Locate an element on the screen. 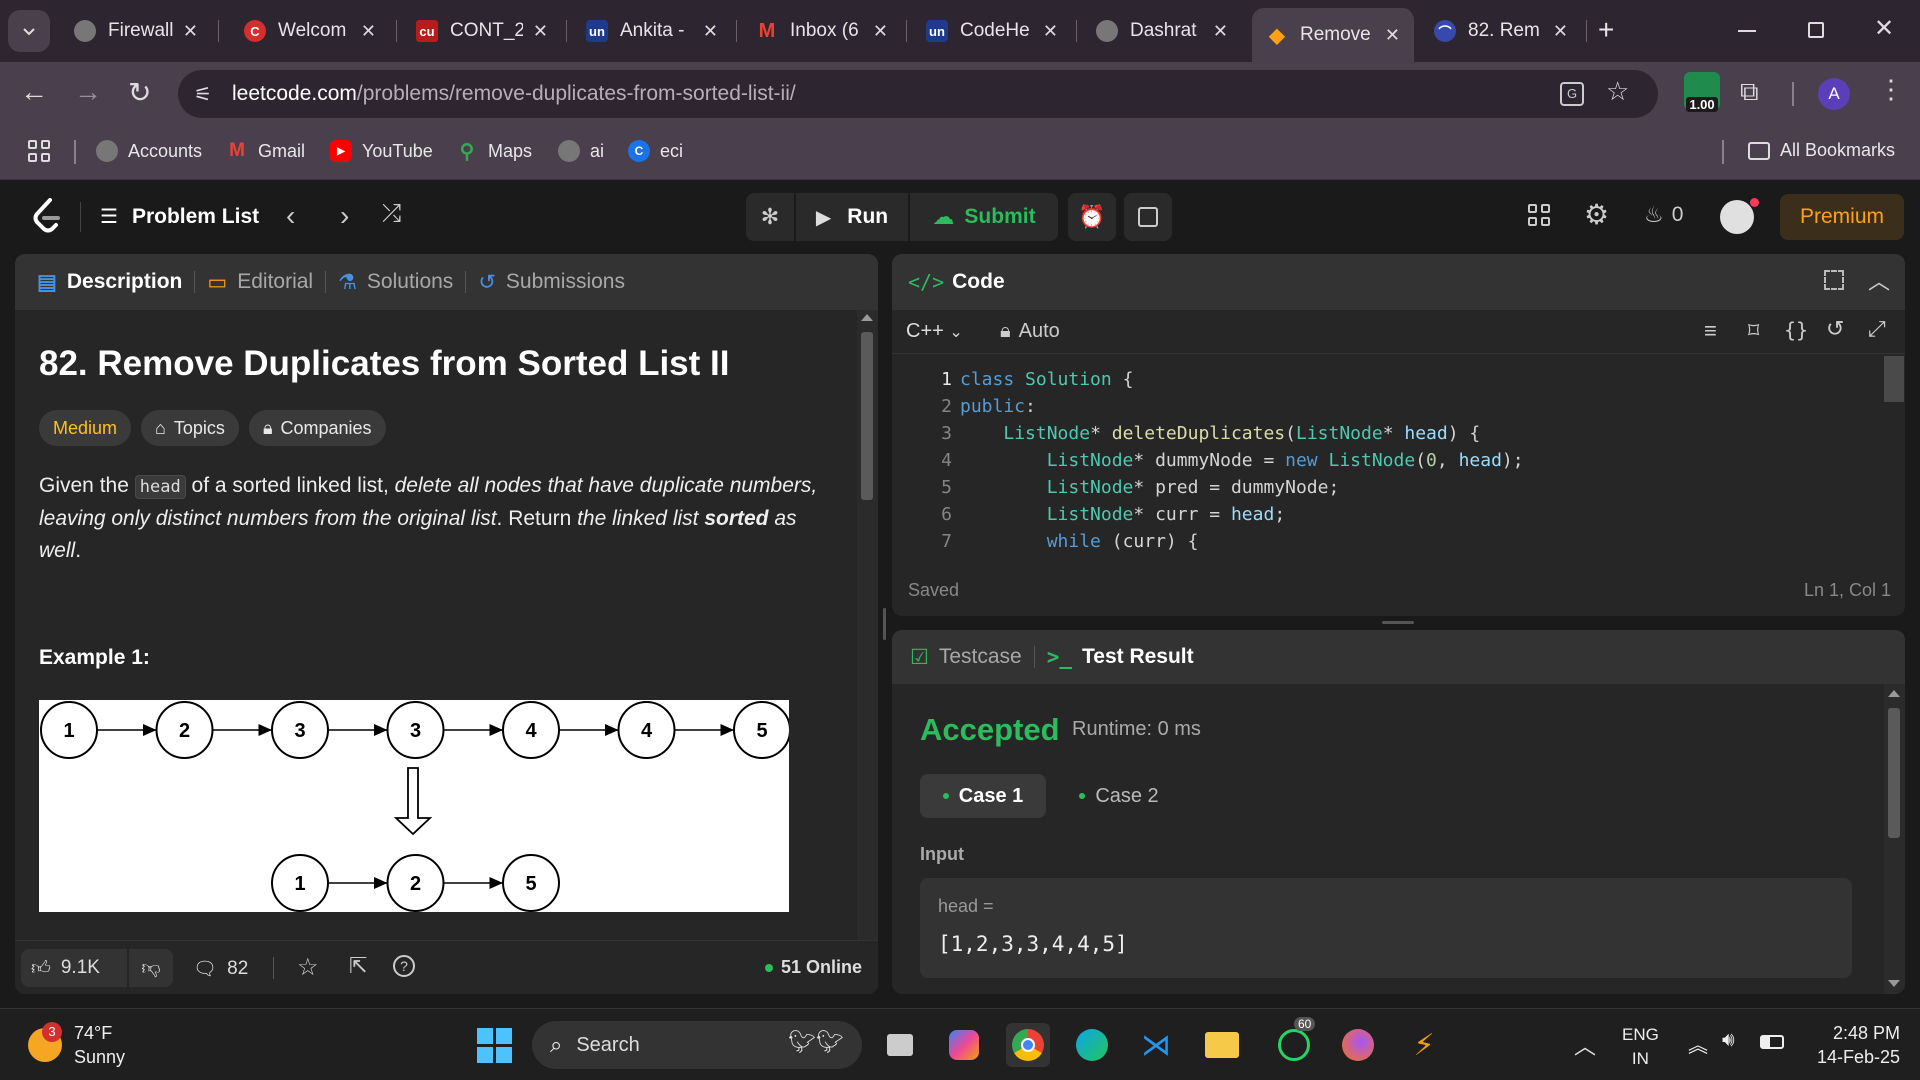 The height and width of the screenshot is (1080, 1920). settings-gear-icon: ⚙ is located at coordinates (1596, 214).